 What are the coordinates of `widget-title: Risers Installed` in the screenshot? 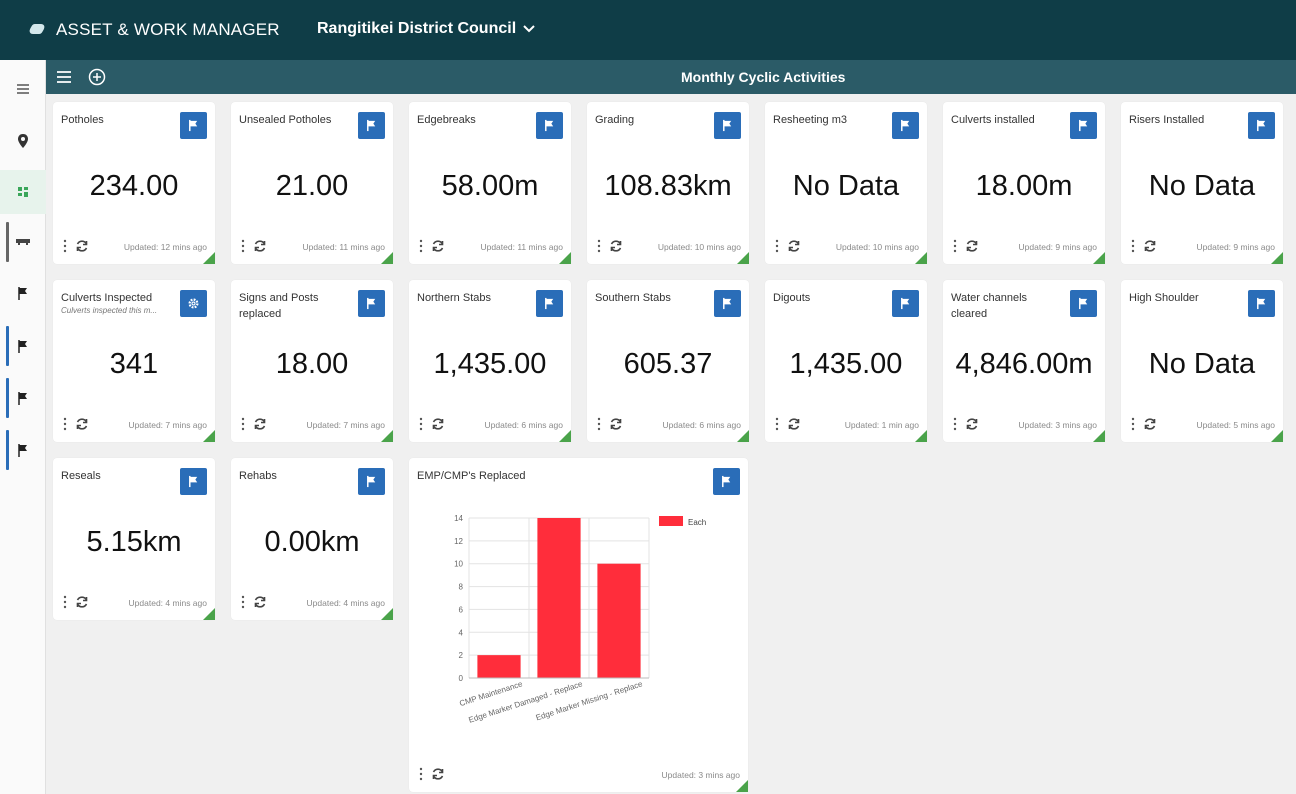 It's located at (1167, 120).